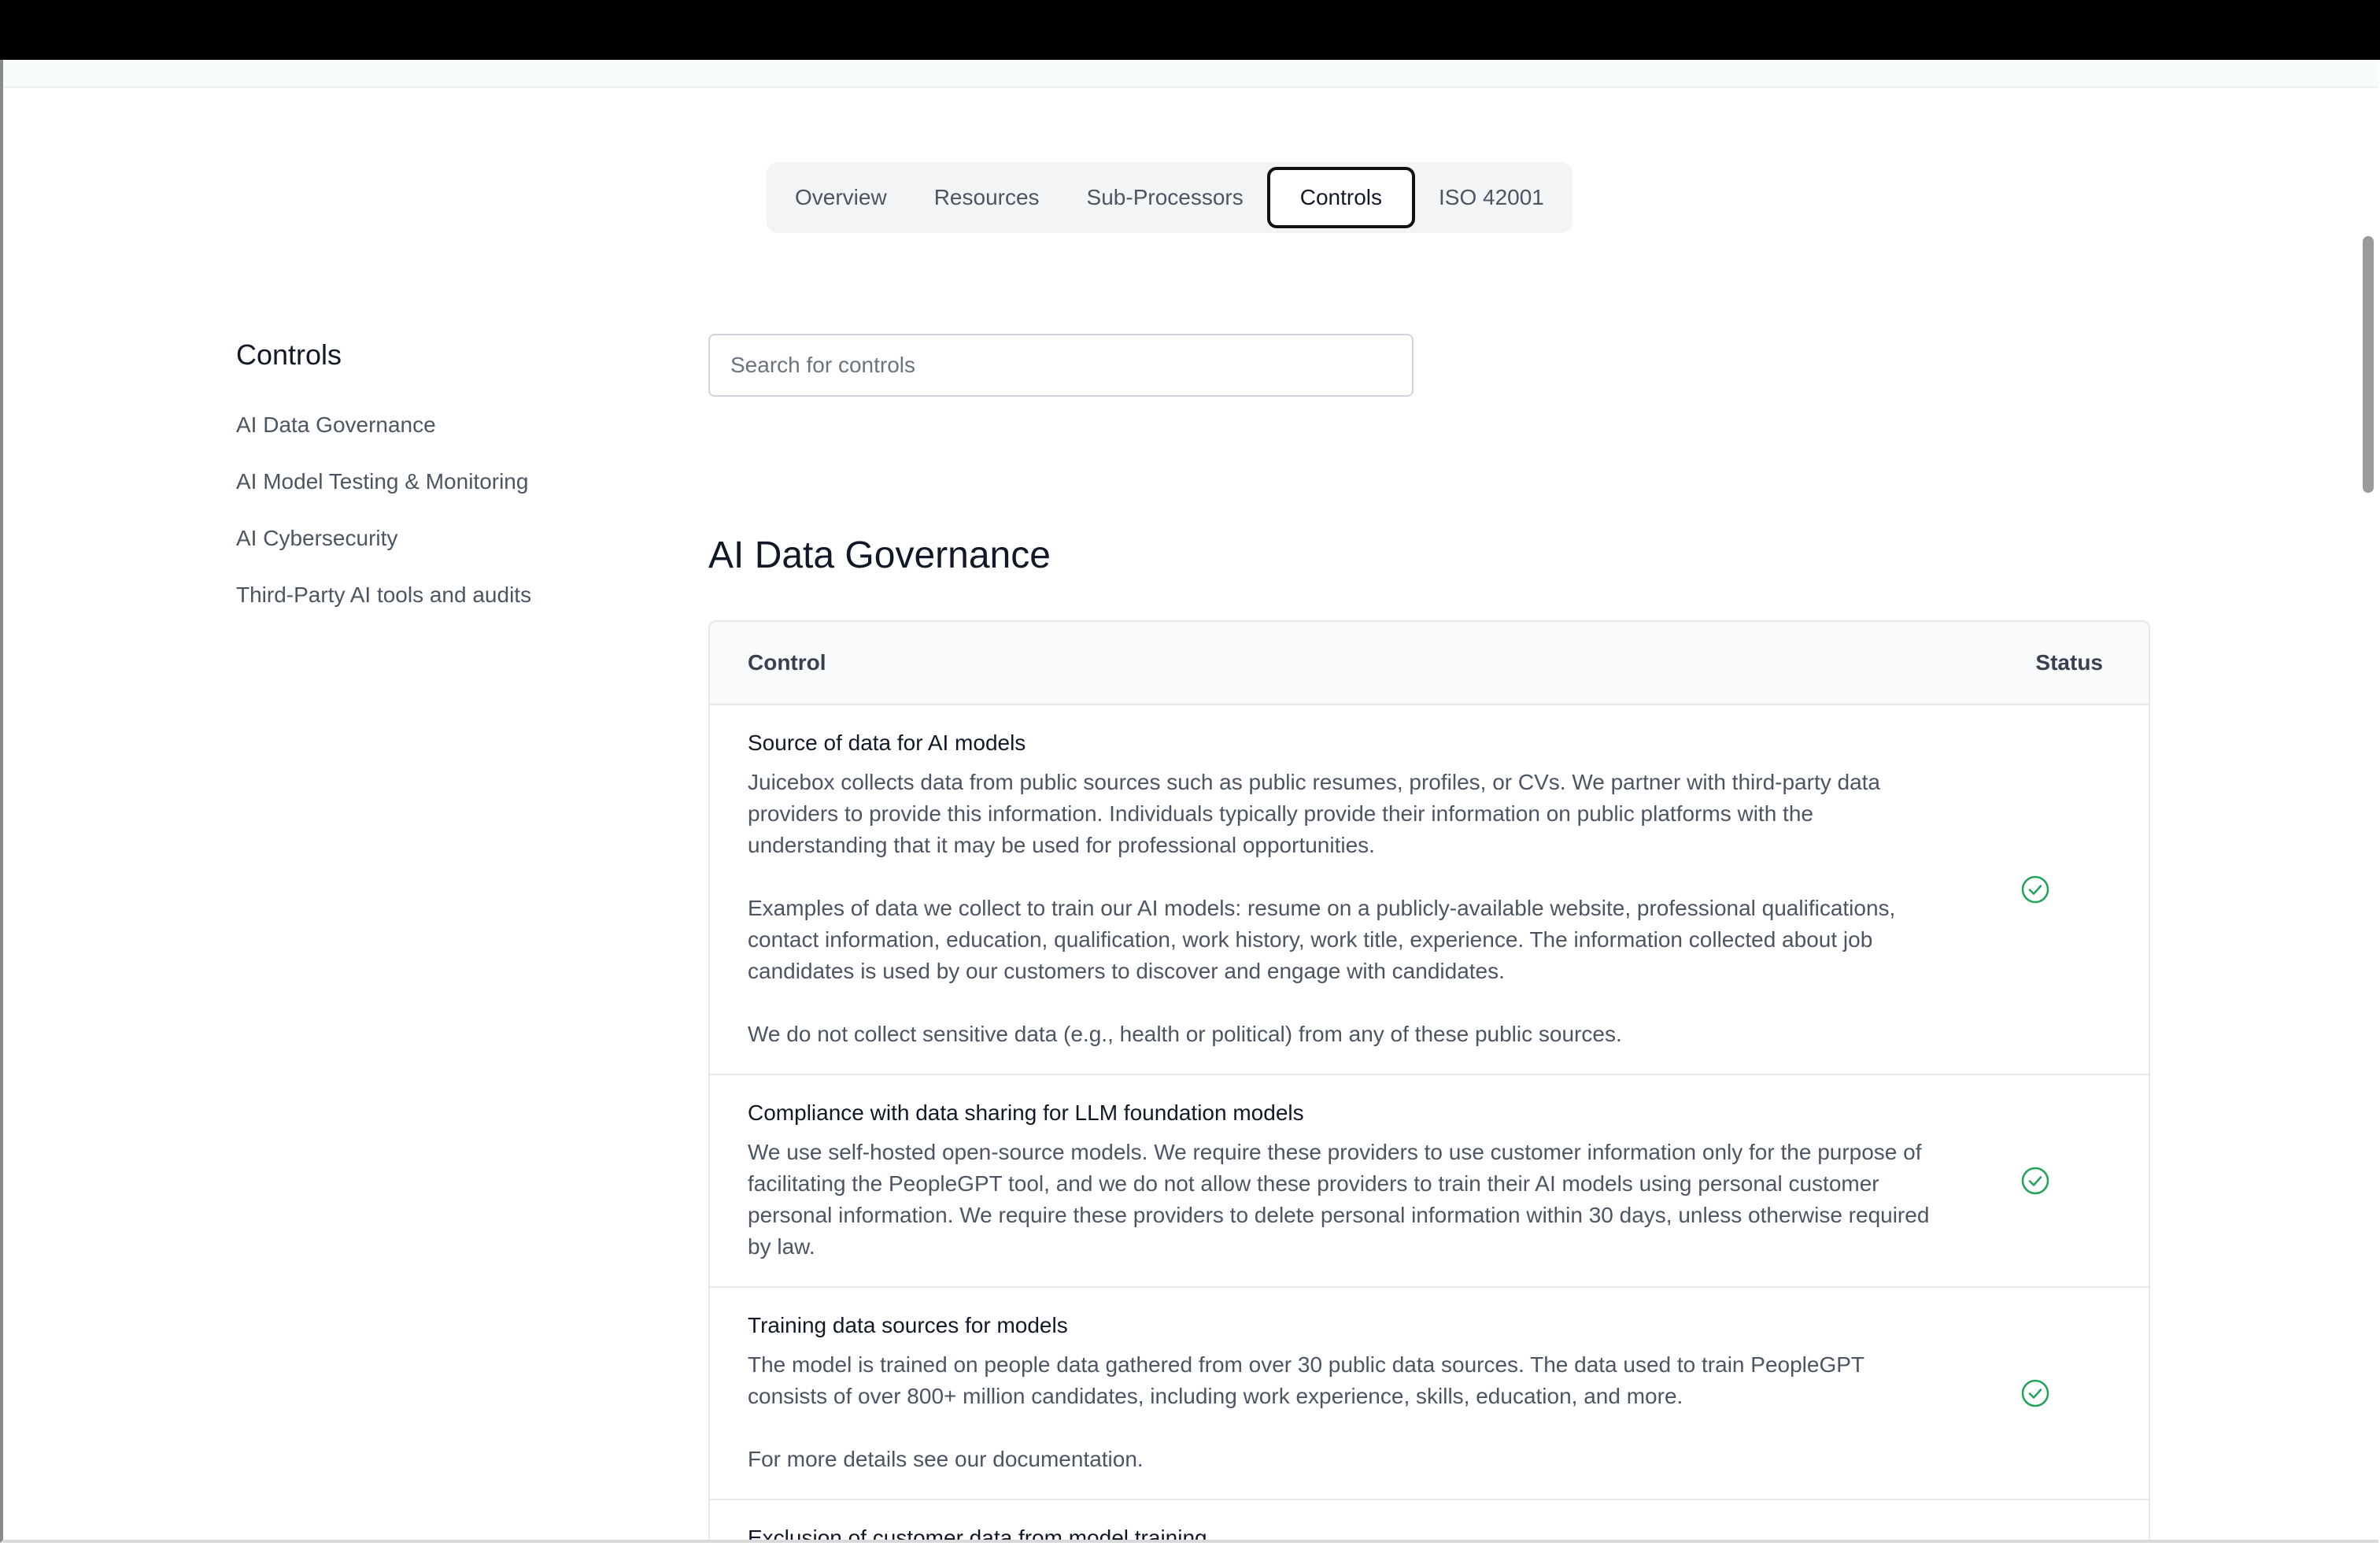  Describe the element at coordinates (433, 425) in the screenshot. I see `sidebar-item-ai-data-governance: AI Data Governance` at that location.